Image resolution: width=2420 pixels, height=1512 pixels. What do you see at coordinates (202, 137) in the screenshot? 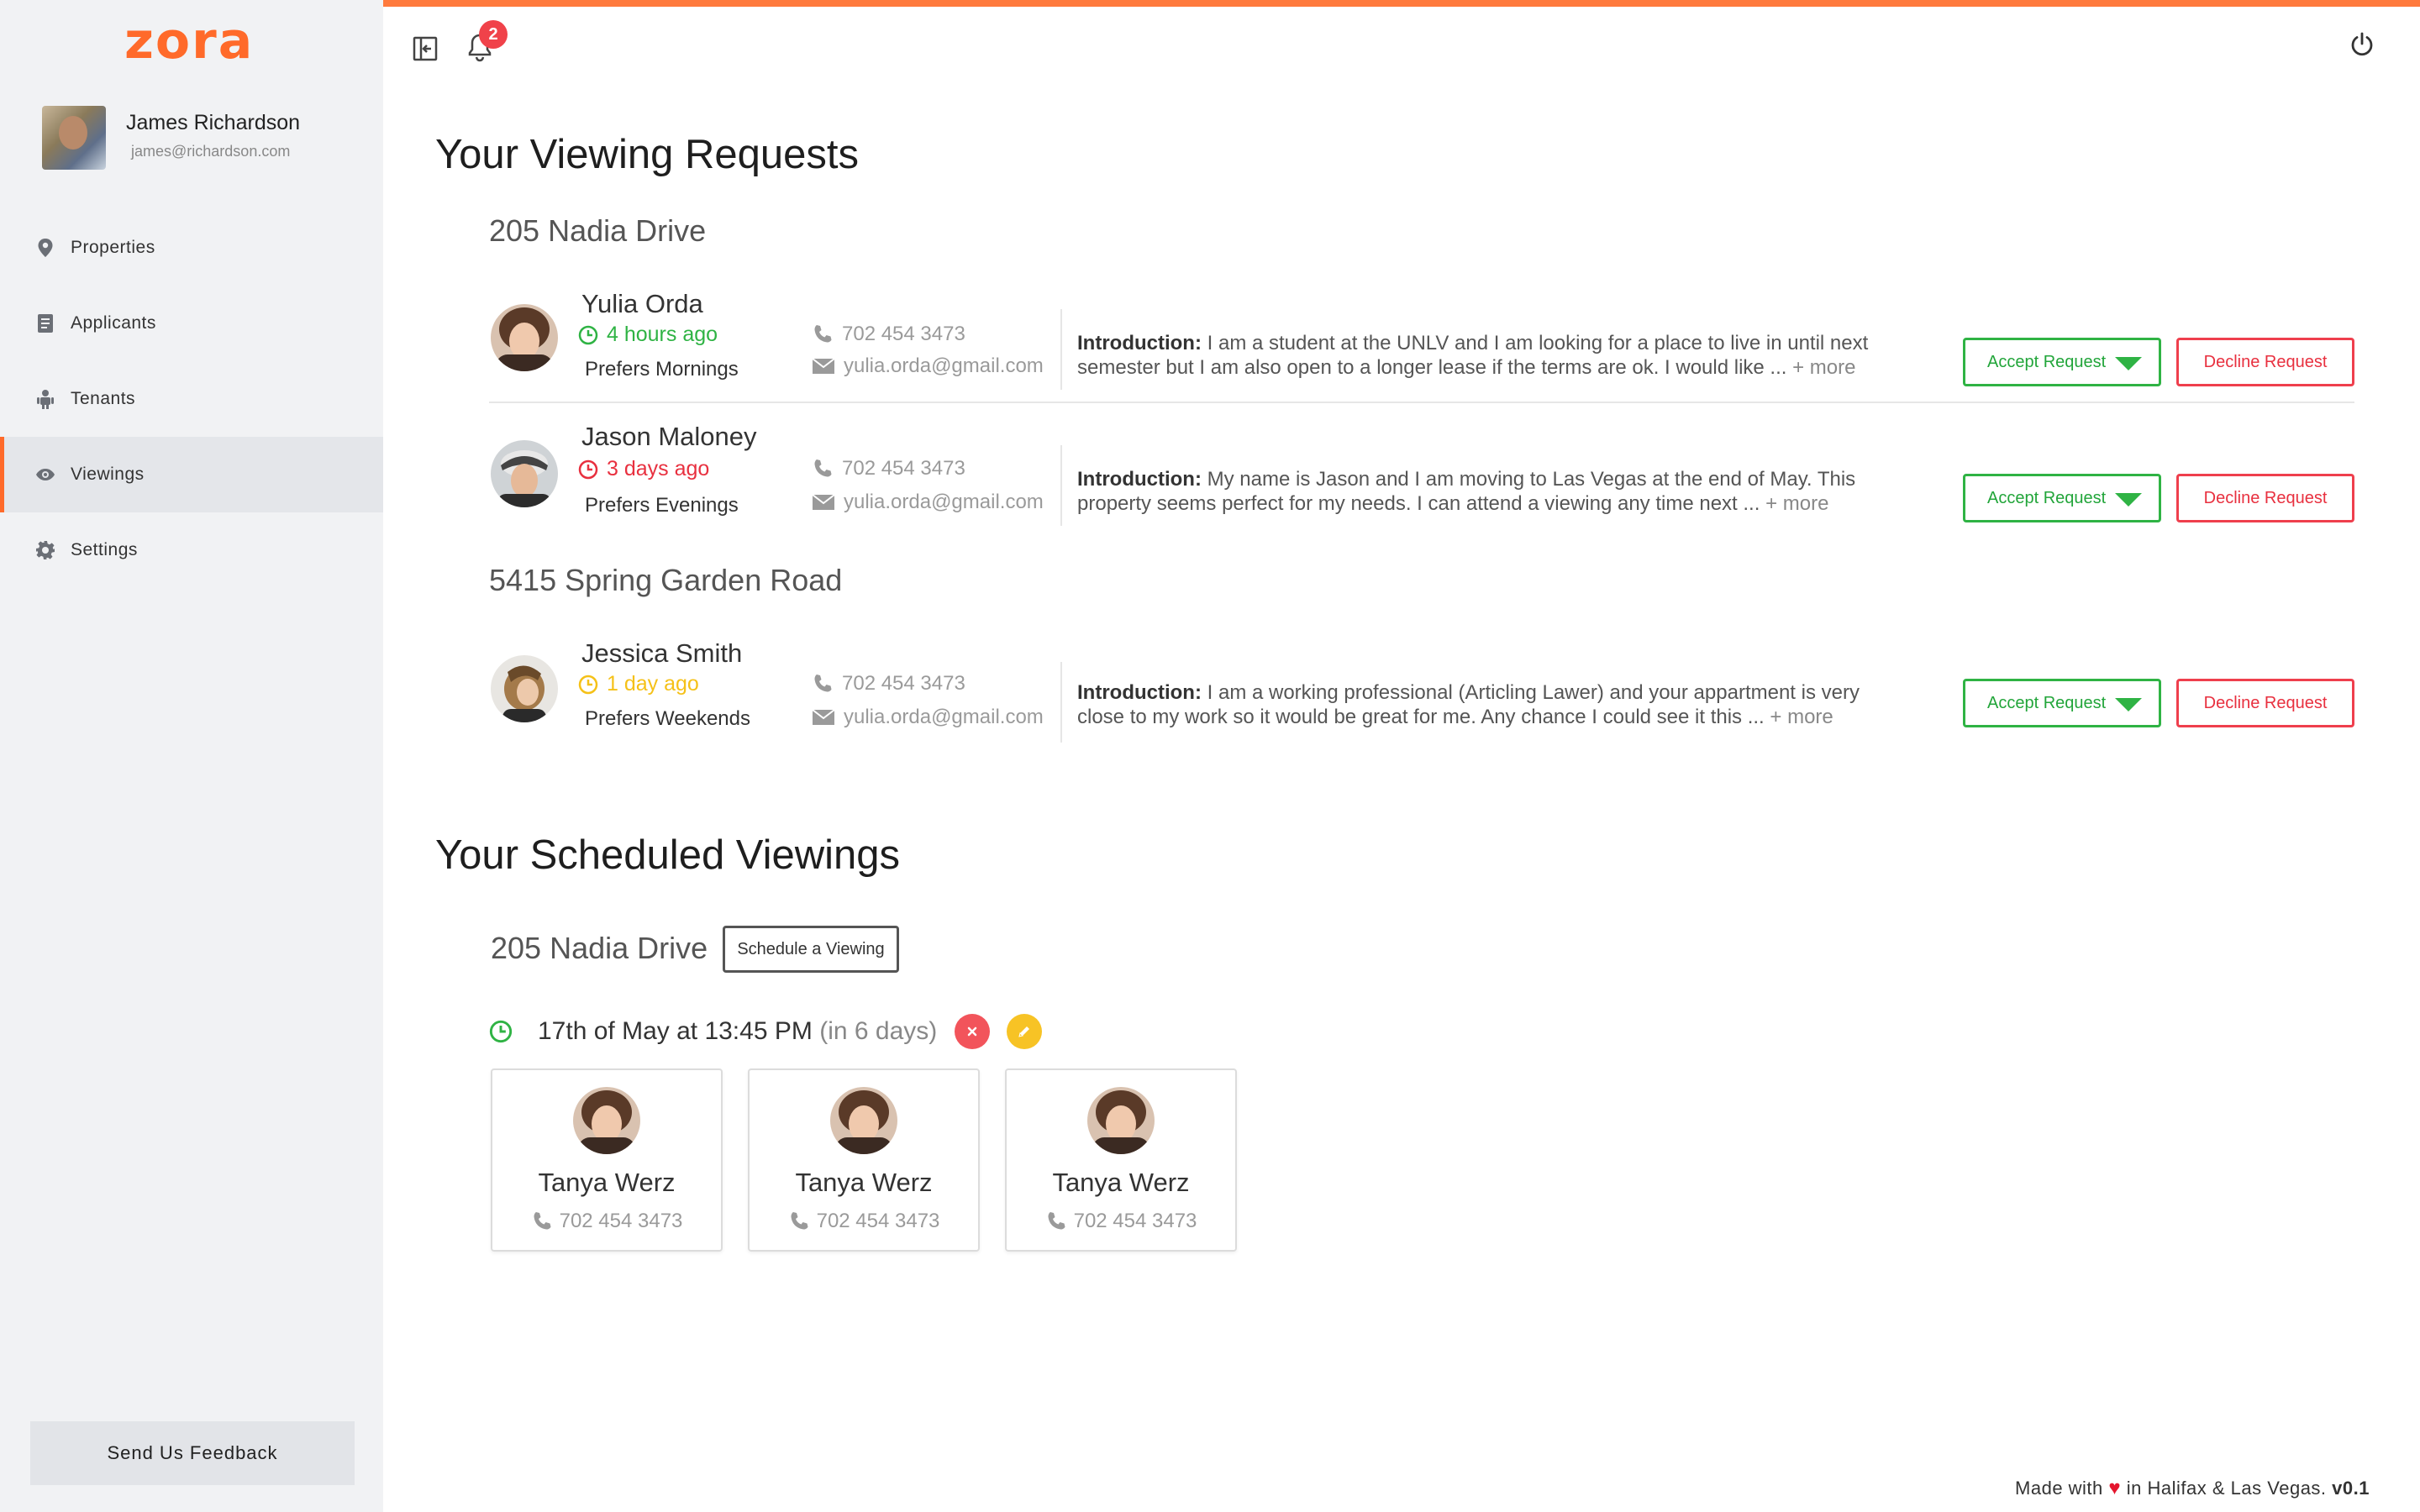
I see `user-profile: James Richardson james@richardson.com` at bounding box center [202, 137].